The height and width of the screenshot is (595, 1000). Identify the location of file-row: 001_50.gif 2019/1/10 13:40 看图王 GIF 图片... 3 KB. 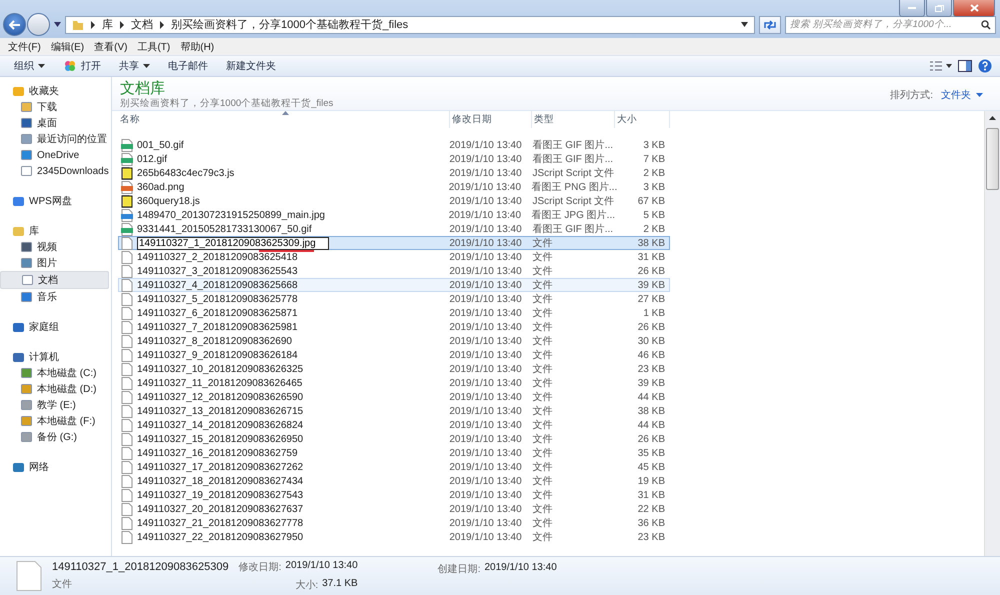
(394, 145).